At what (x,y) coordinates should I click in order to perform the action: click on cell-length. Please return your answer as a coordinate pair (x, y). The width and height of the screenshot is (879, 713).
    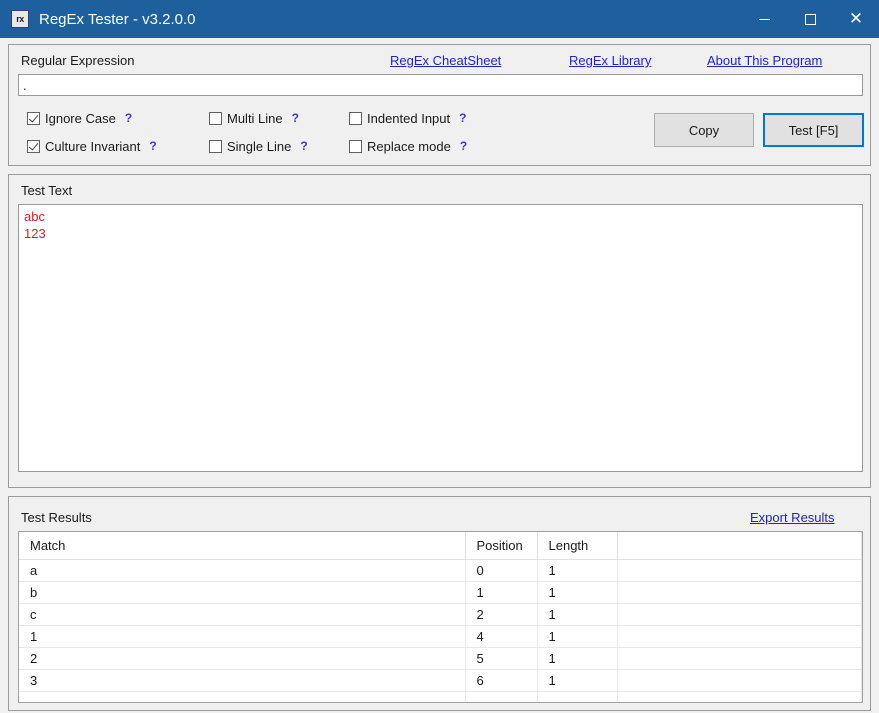
    Looking at the image, I should click on (577, 696).